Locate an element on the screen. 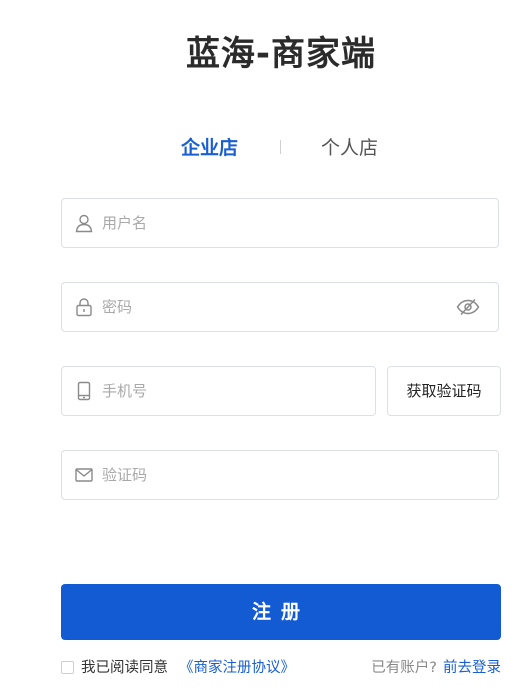 Image resolution: width=527 pixels, height=700 pixels. login-link: 前去登录 is located at coordinates (472, 668).